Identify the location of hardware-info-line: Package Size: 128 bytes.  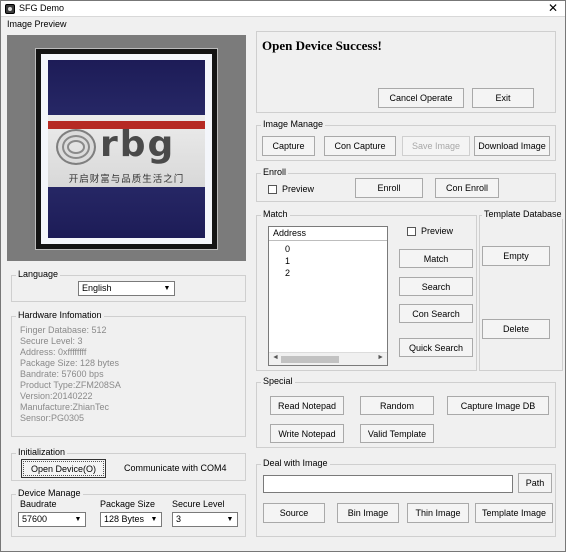
(70, 363).